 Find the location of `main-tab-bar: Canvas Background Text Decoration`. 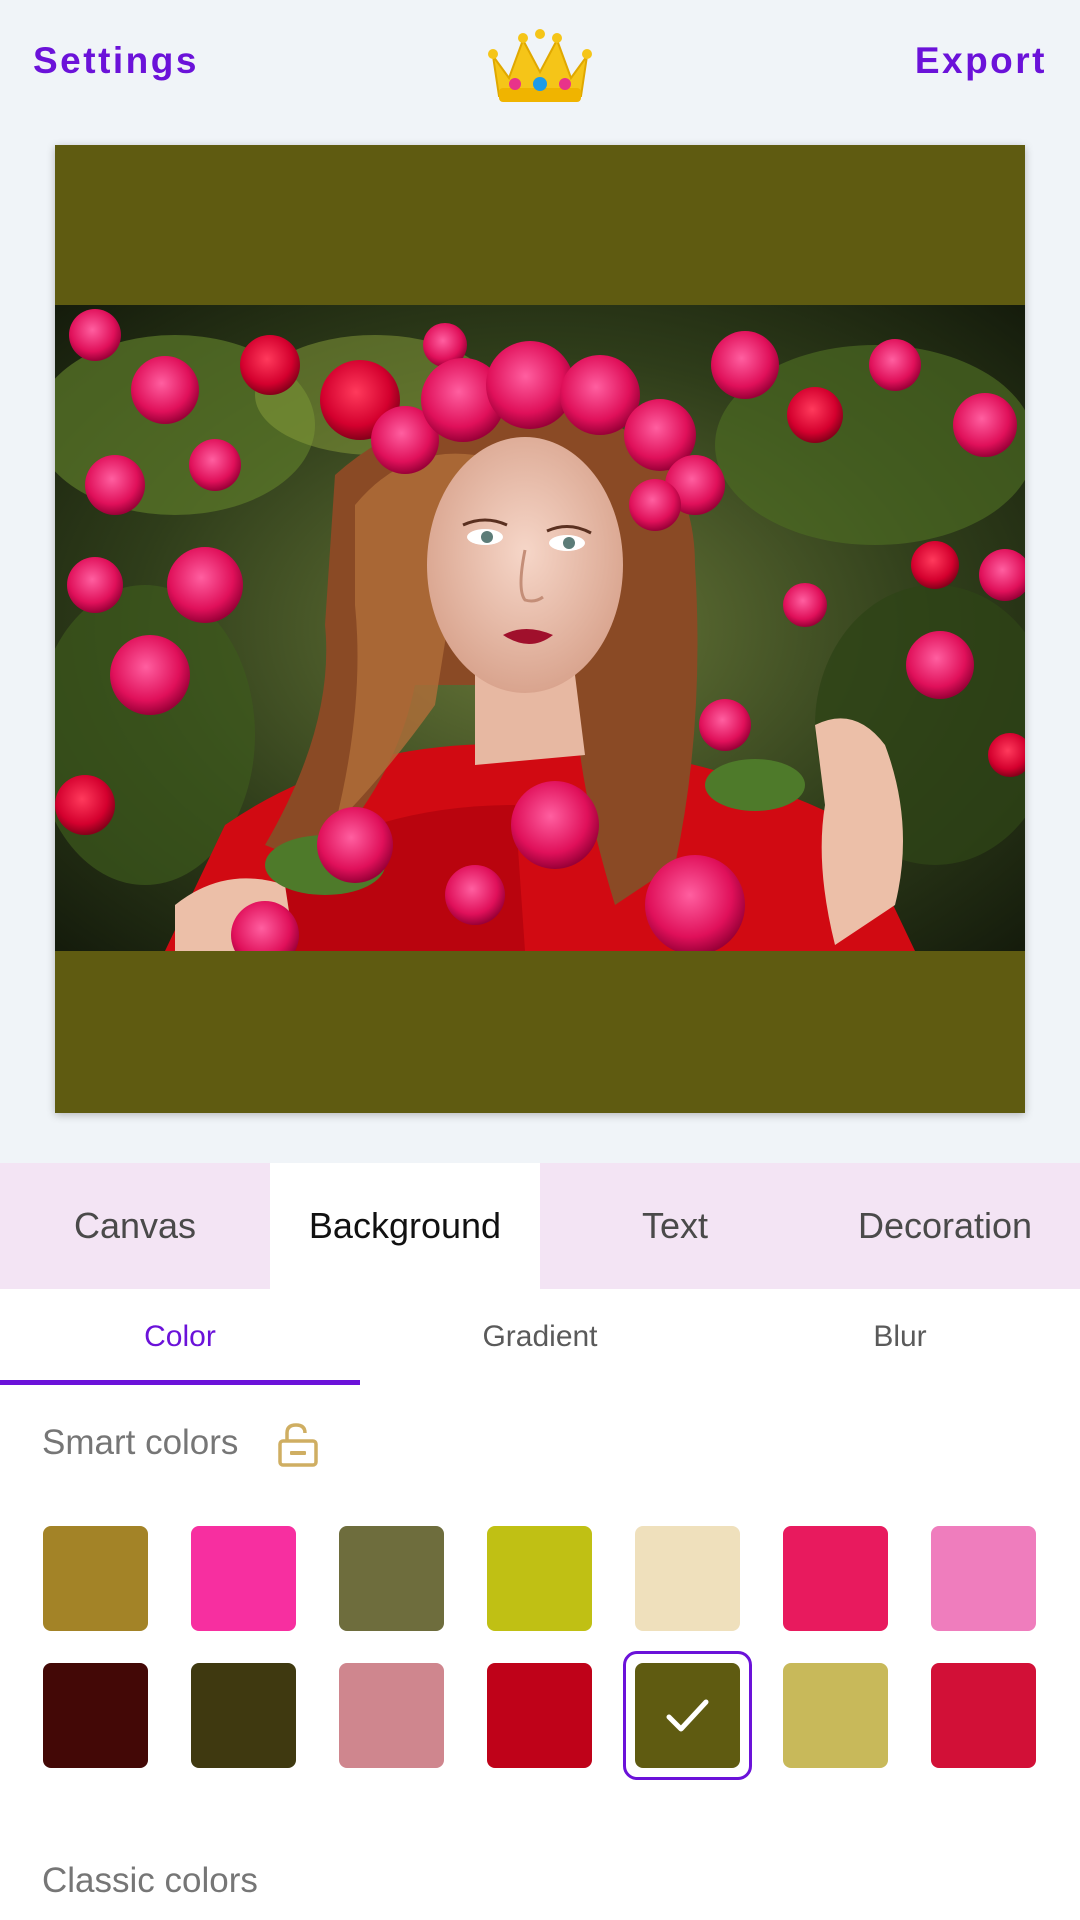

main-tab-bar: Canvas Background Text Decoration is located at coordinates (540, 1226).